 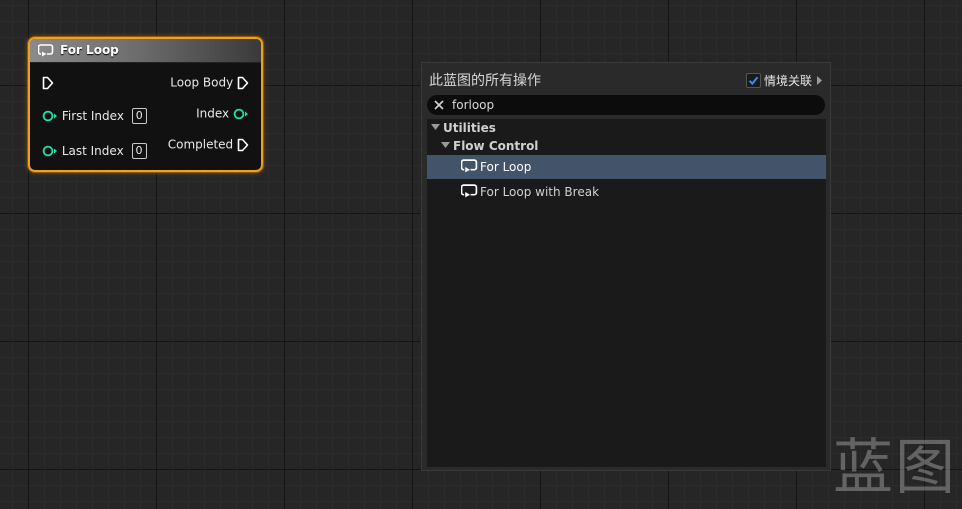 What do you see at coordinates (496, 146) in the screenshot?
I see `category-label: Flow Control` at bounding box center [496, 146].